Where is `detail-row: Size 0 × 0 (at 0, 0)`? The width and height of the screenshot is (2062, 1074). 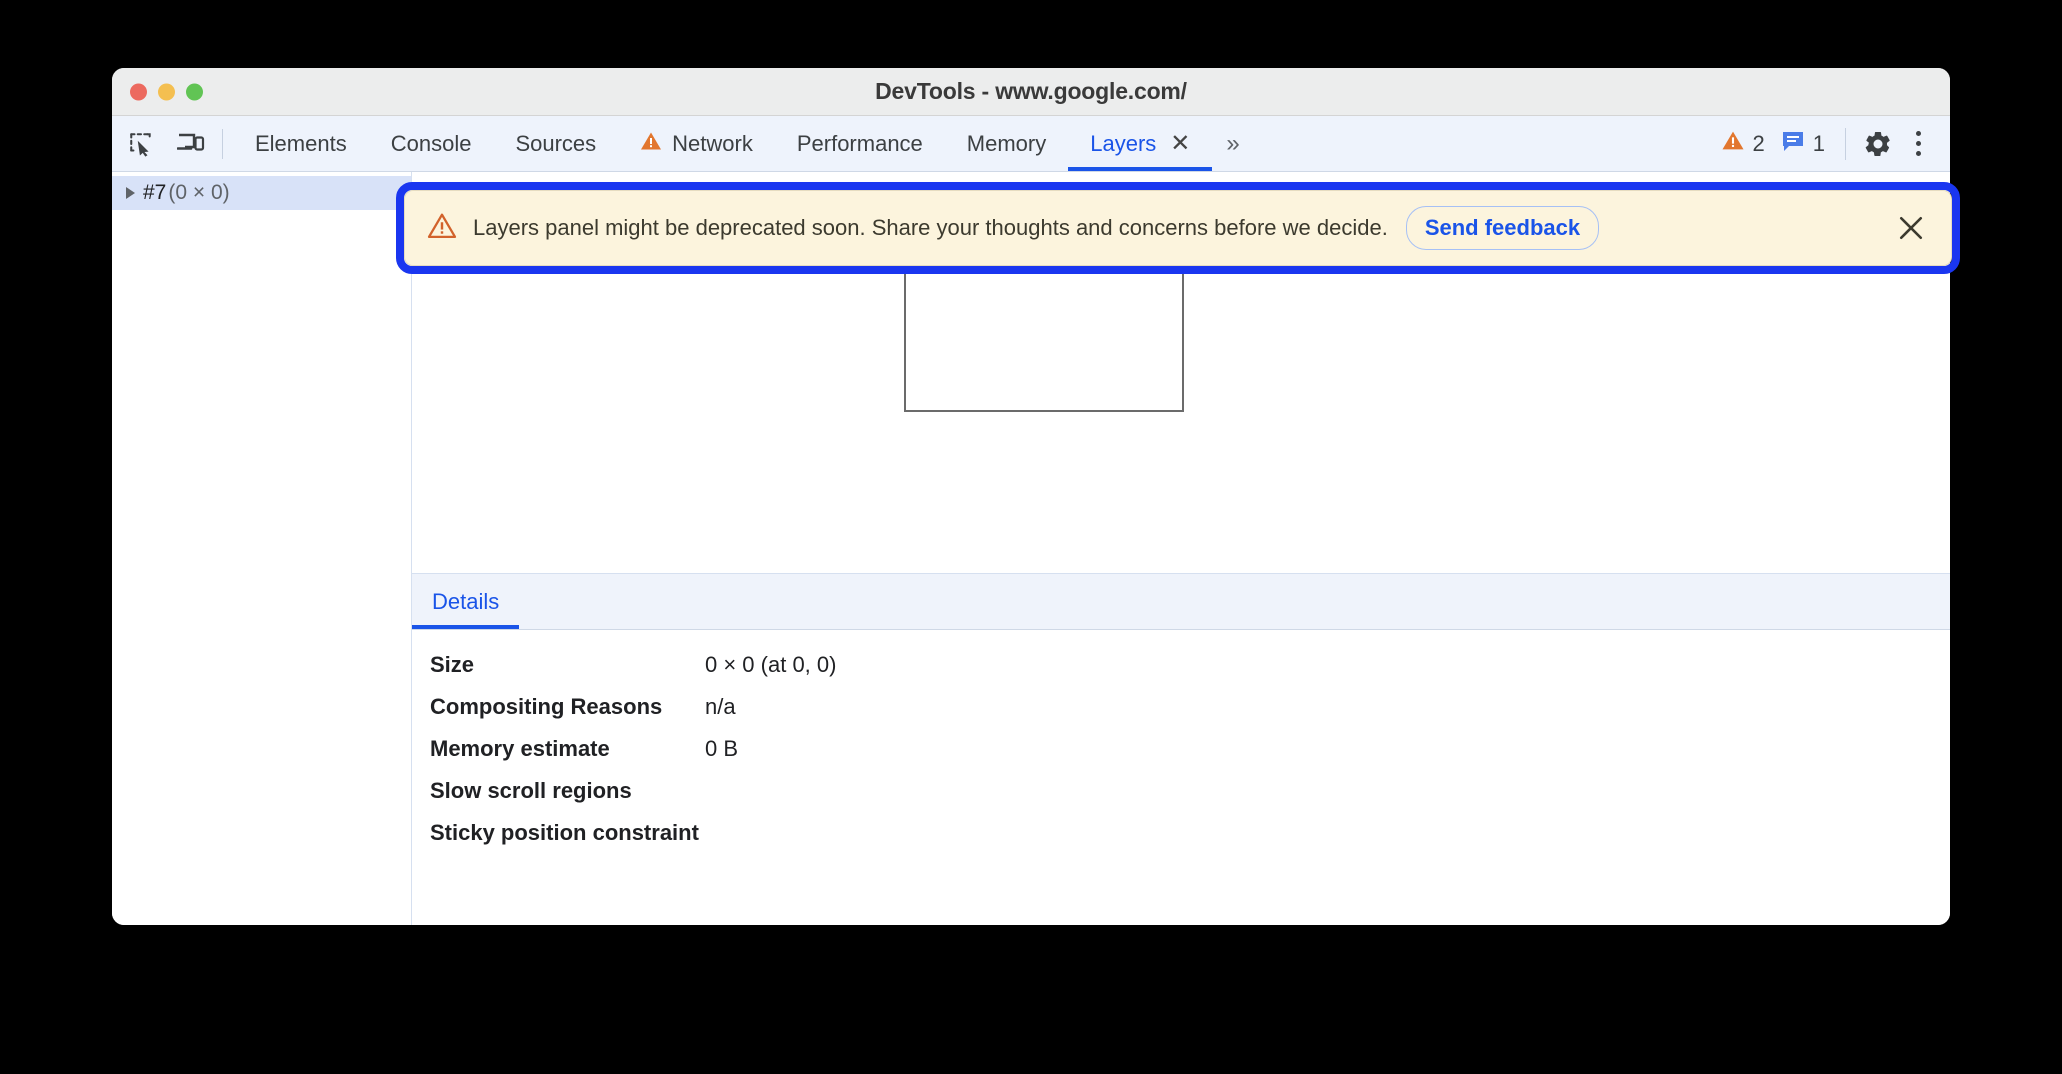
detail-row: Size 0 × 0 (at 0, 0) is located at coordinates (1190, 673).